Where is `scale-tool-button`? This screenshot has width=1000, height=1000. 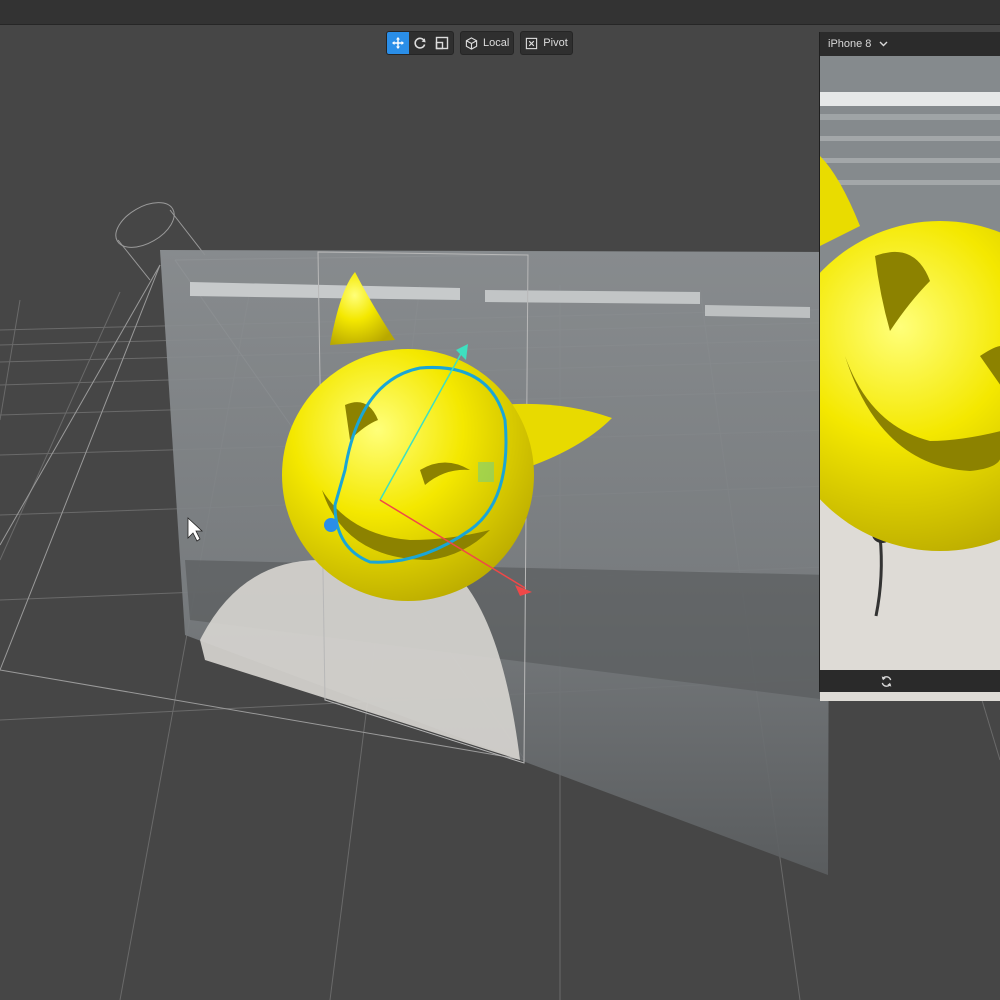
scale-tool-button is located at coordinates (442, 43).